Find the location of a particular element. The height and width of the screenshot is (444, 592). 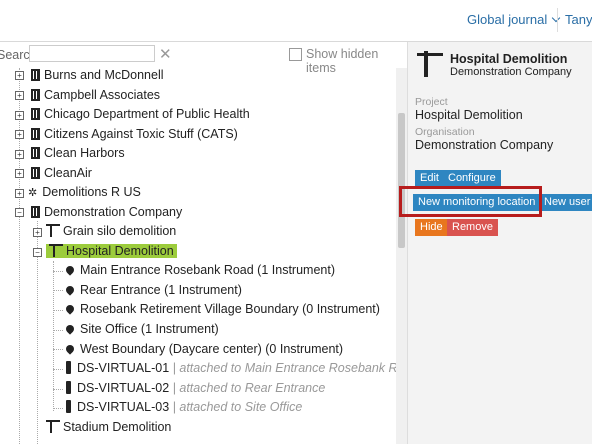

organisation-label: Organisation is located at coordinates (445, 132).